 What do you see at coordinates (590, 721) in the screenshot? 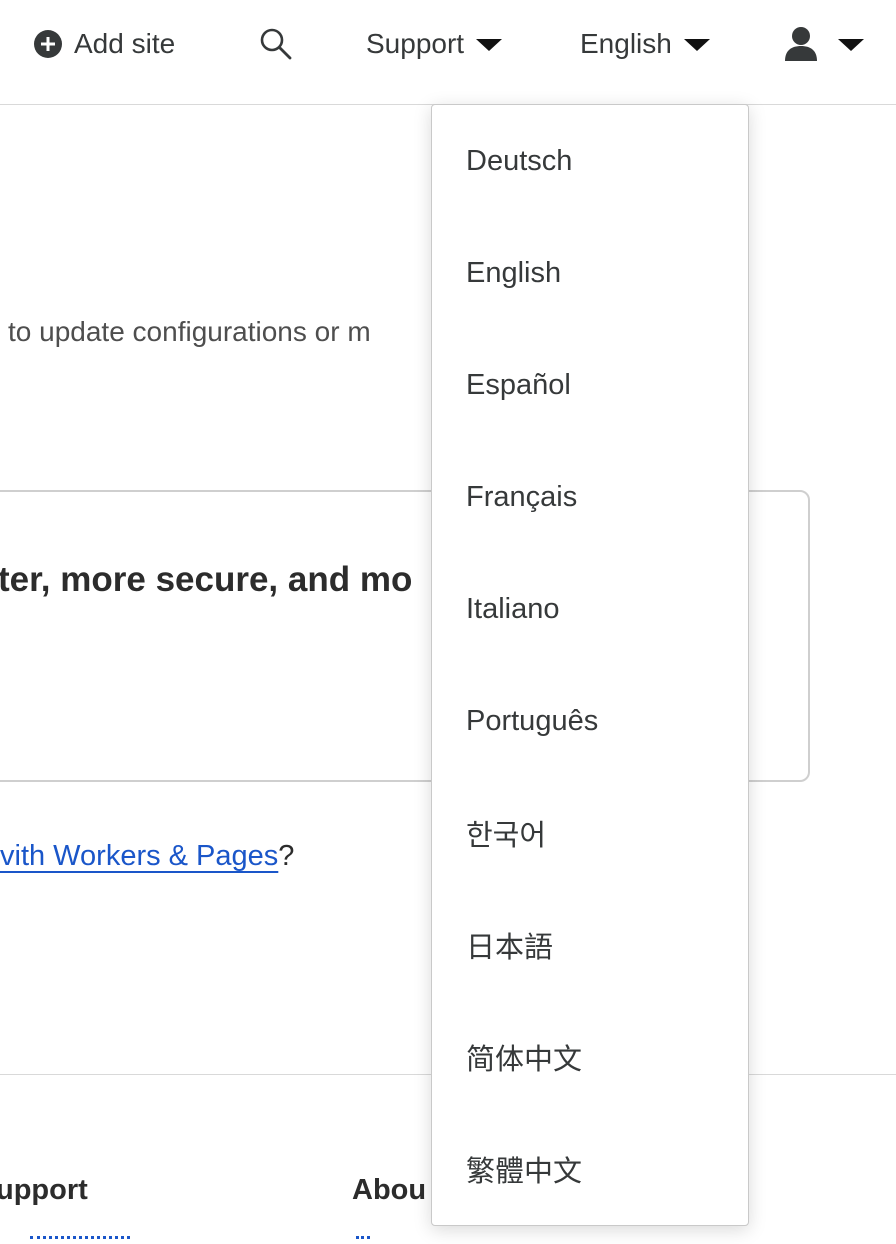
I see `language-option-pt: Português` at bounding box center [590, 721].